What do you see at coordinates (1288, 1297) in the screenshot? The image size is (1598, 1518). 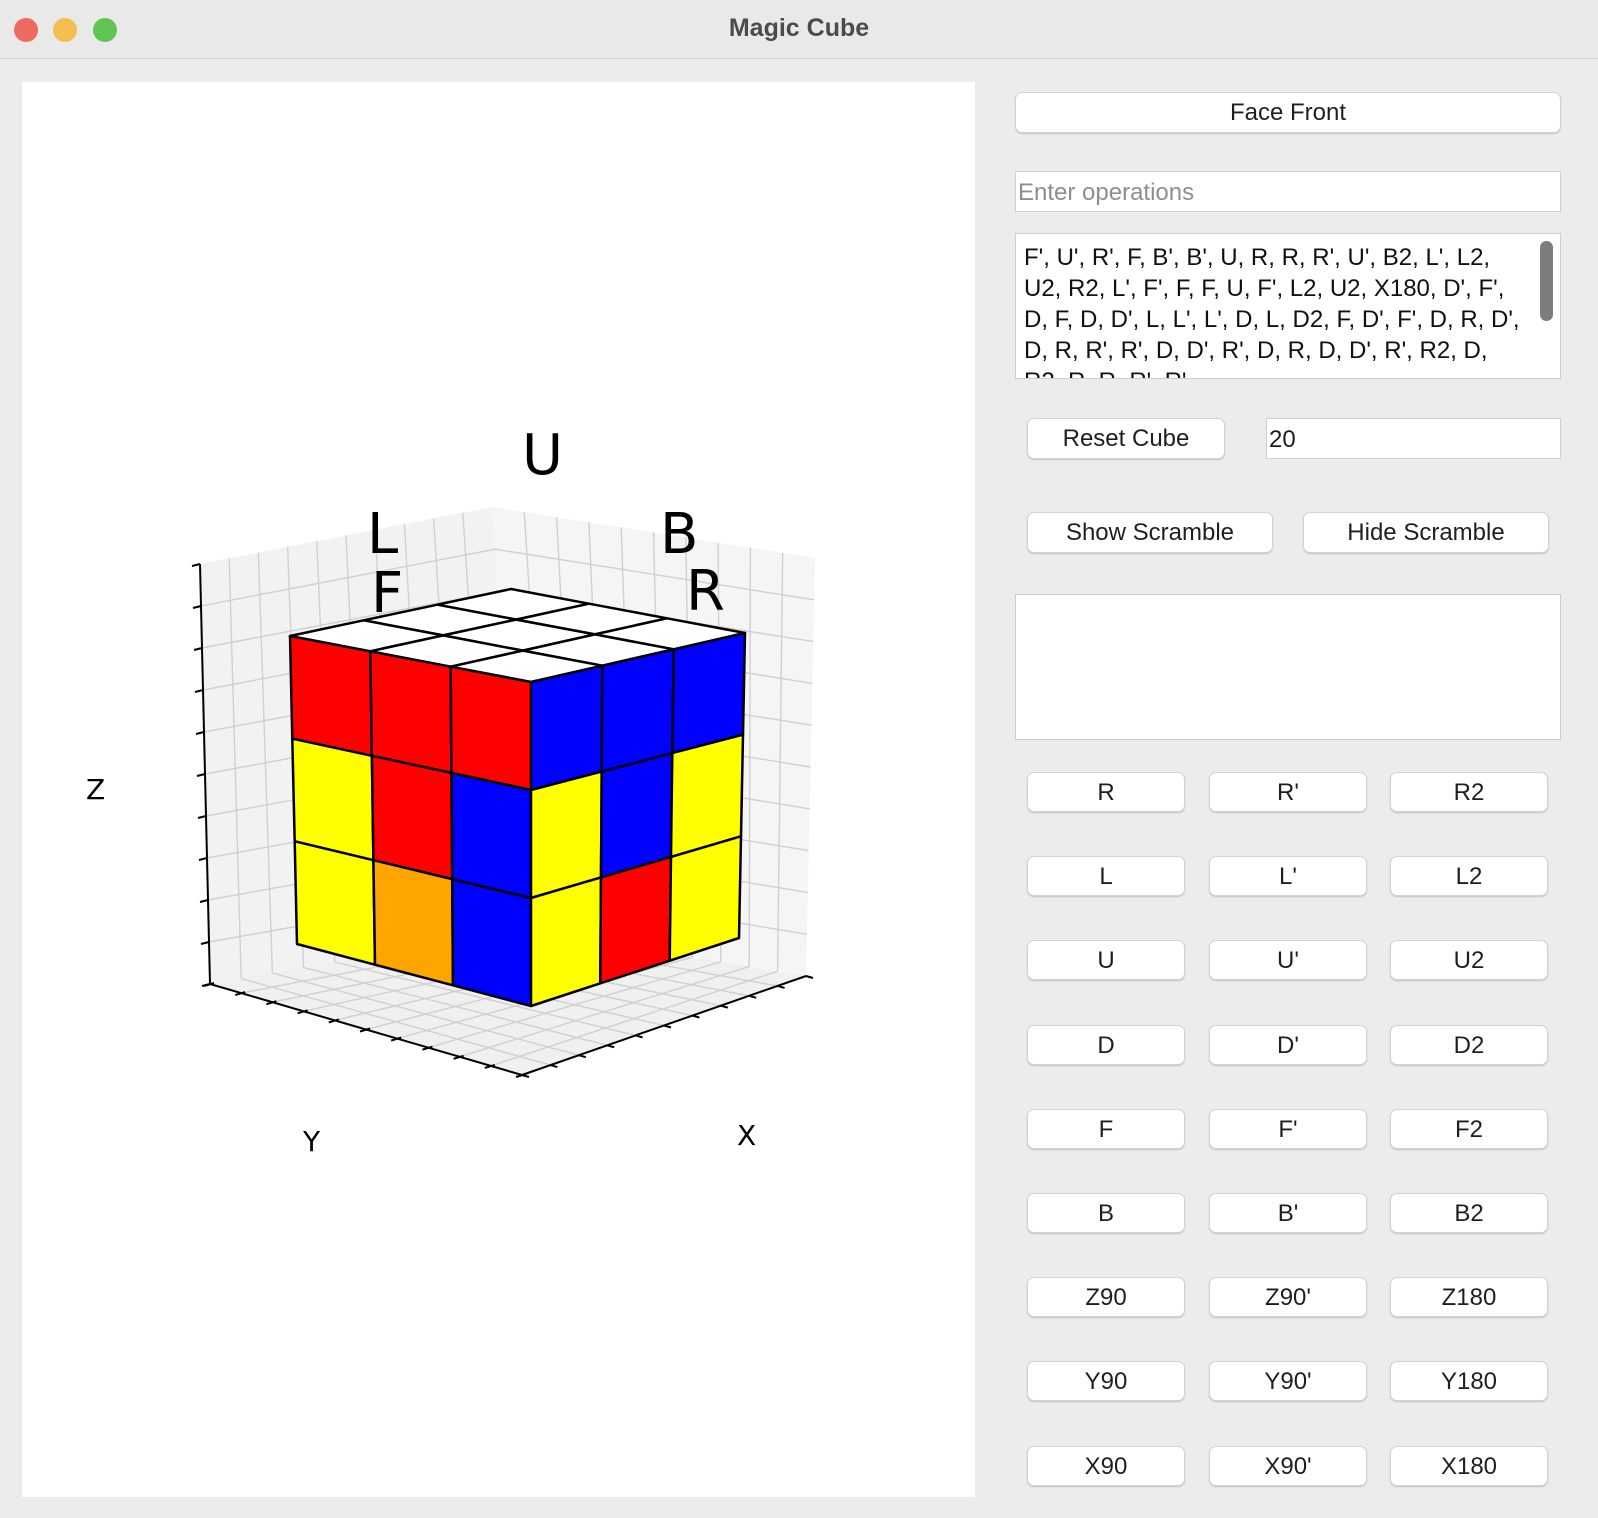 I see `move-button-z90-prime: Z90'` at bounding box center [1288, 1297].